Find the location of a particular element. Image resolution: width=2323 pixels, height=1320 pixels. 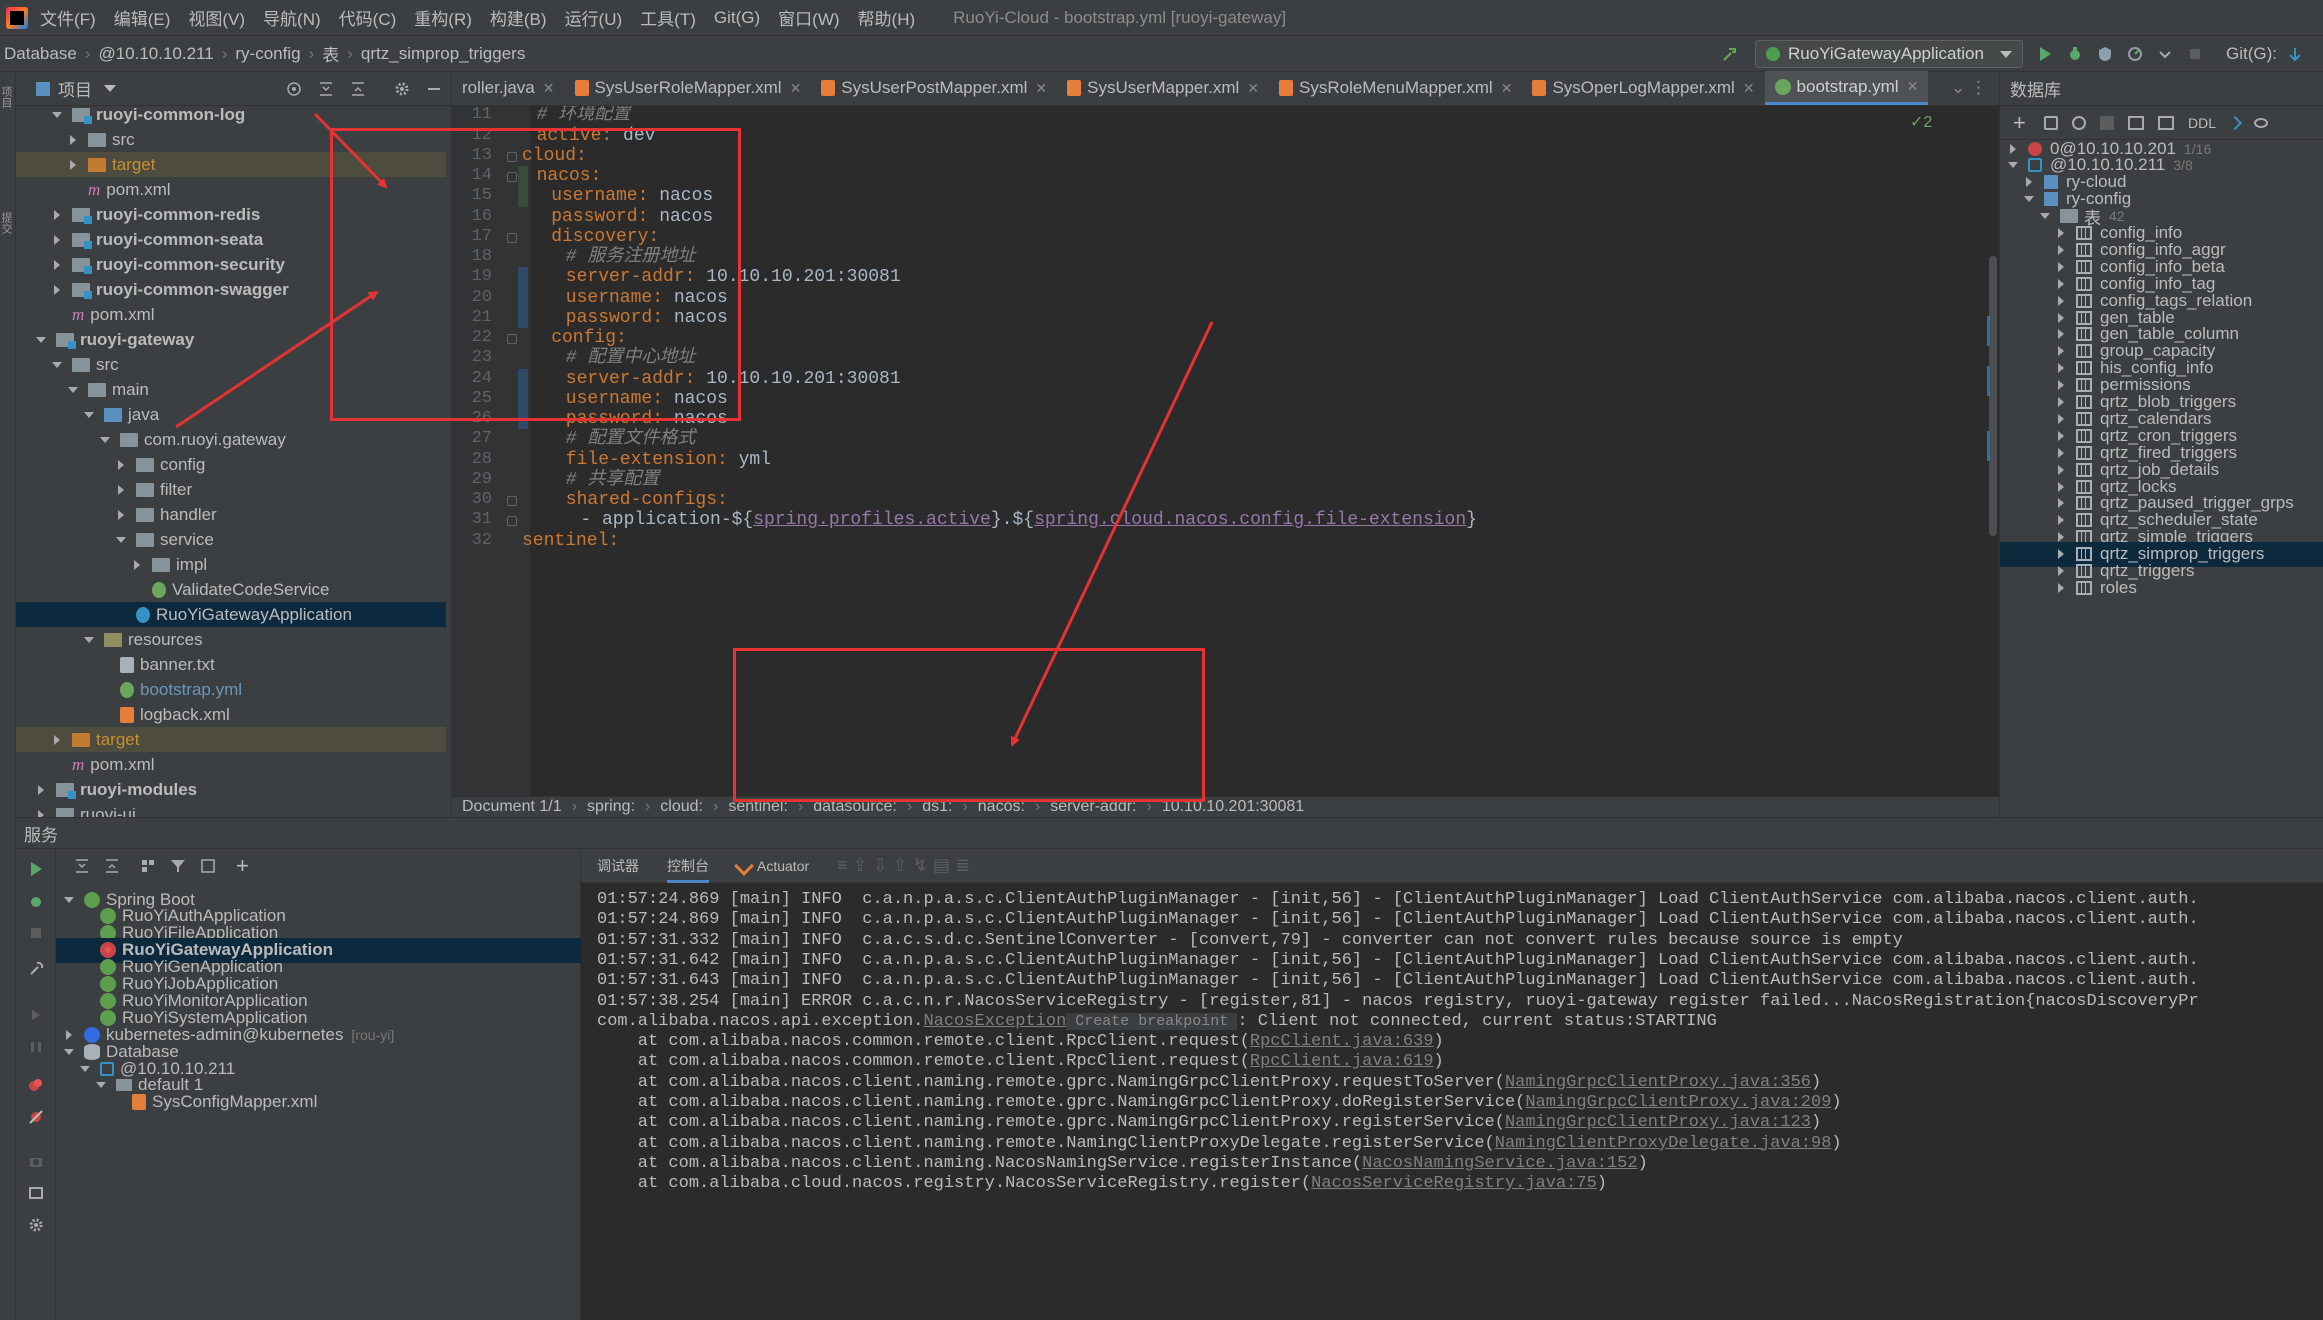

tree-item: impl is located at coordinates (231, 564).